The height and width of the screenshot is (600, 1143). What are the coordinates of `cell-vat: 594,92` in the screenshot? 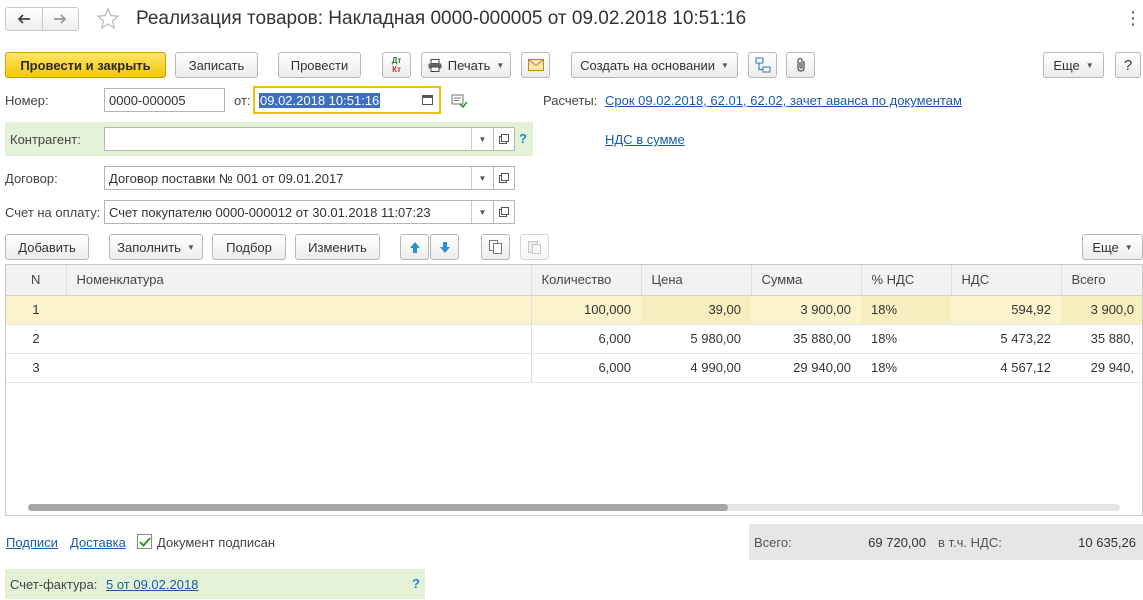 It's located at (1006, 310).